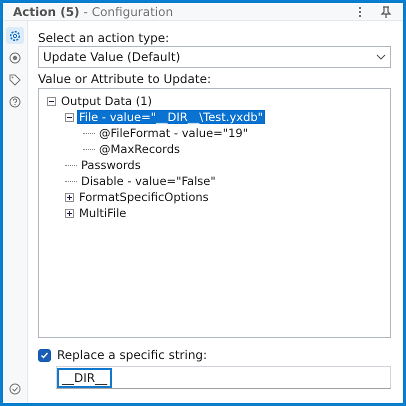 This screenshot has height=406, width=406. What do you see at coordinates (125, 79) in the screenshot?
I see `field-label: Value or Attribute to Update:` at bounding box center [125, 79].